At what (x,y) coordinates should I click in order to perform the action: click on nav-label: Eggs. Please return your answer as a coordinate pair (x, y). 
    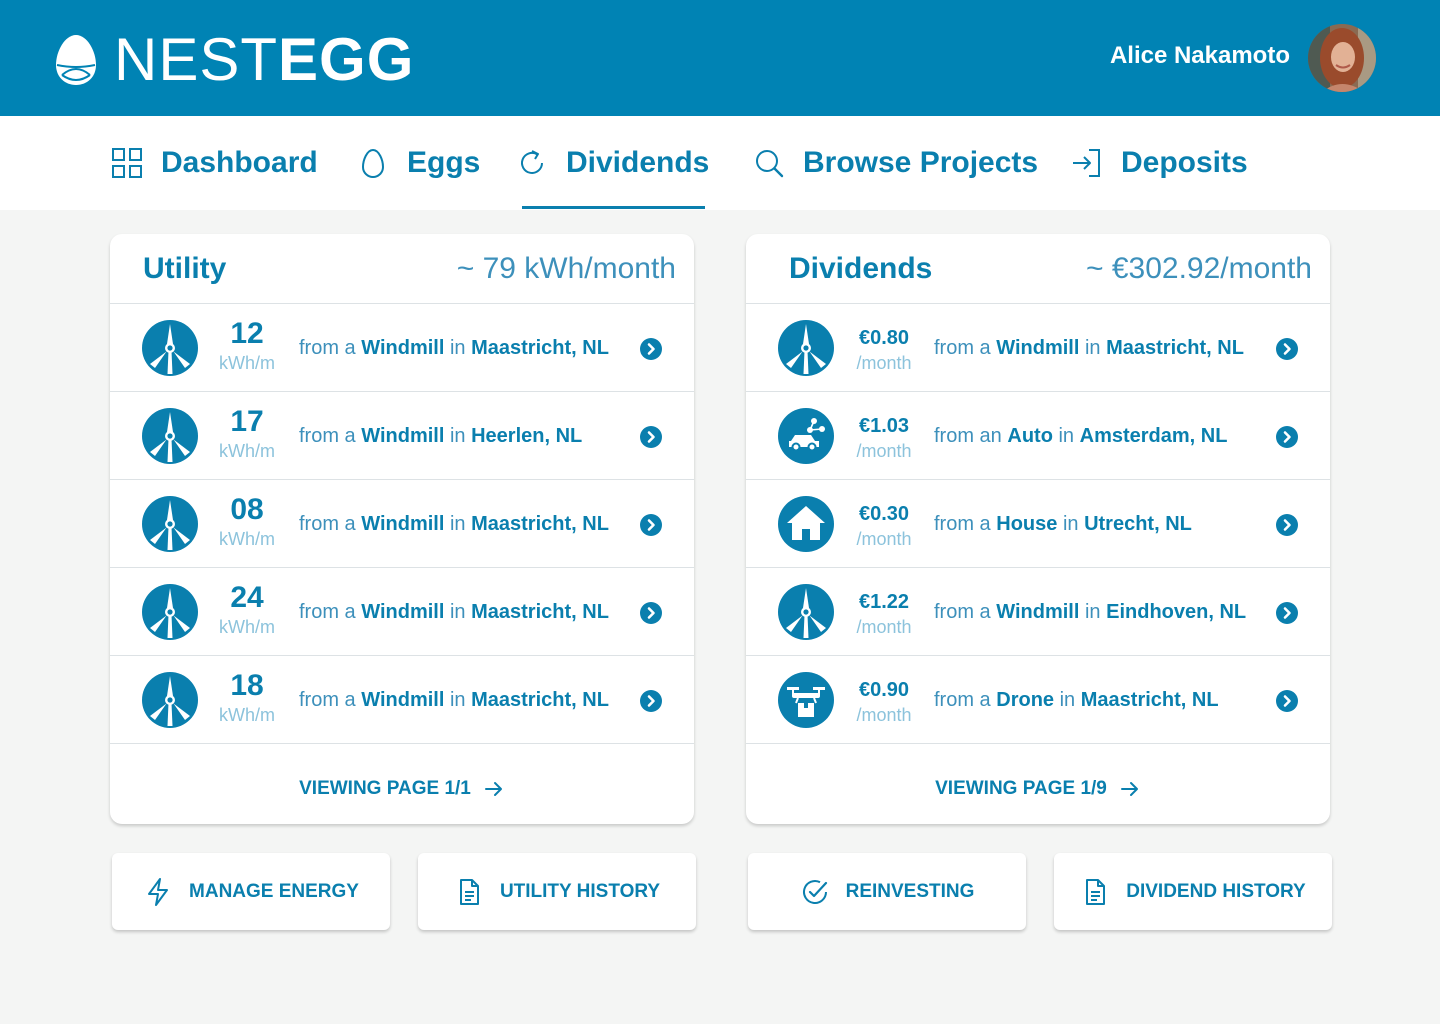
    Looking at the image, I should click on (444, 162).